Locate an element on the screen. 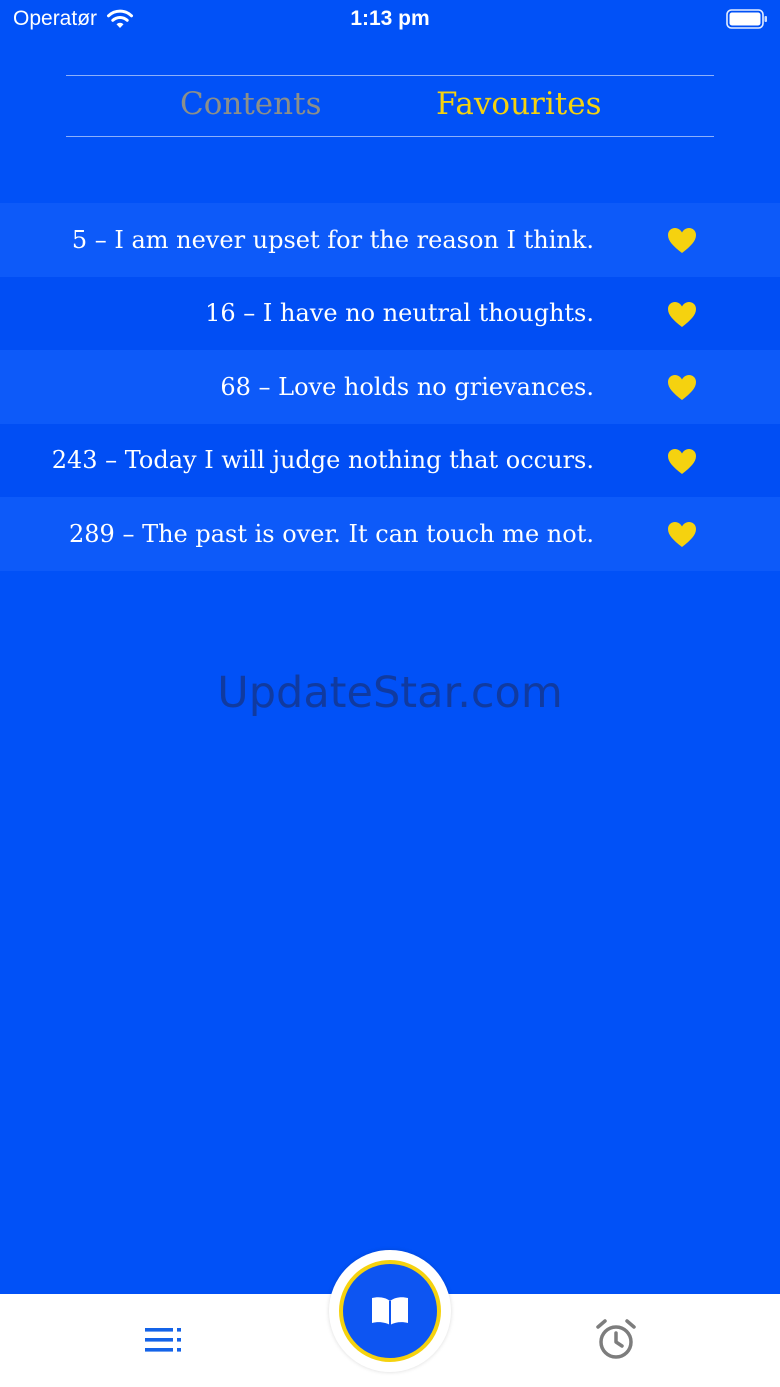  watermark: UpdateStar.com is located at coordinates (390, 693).